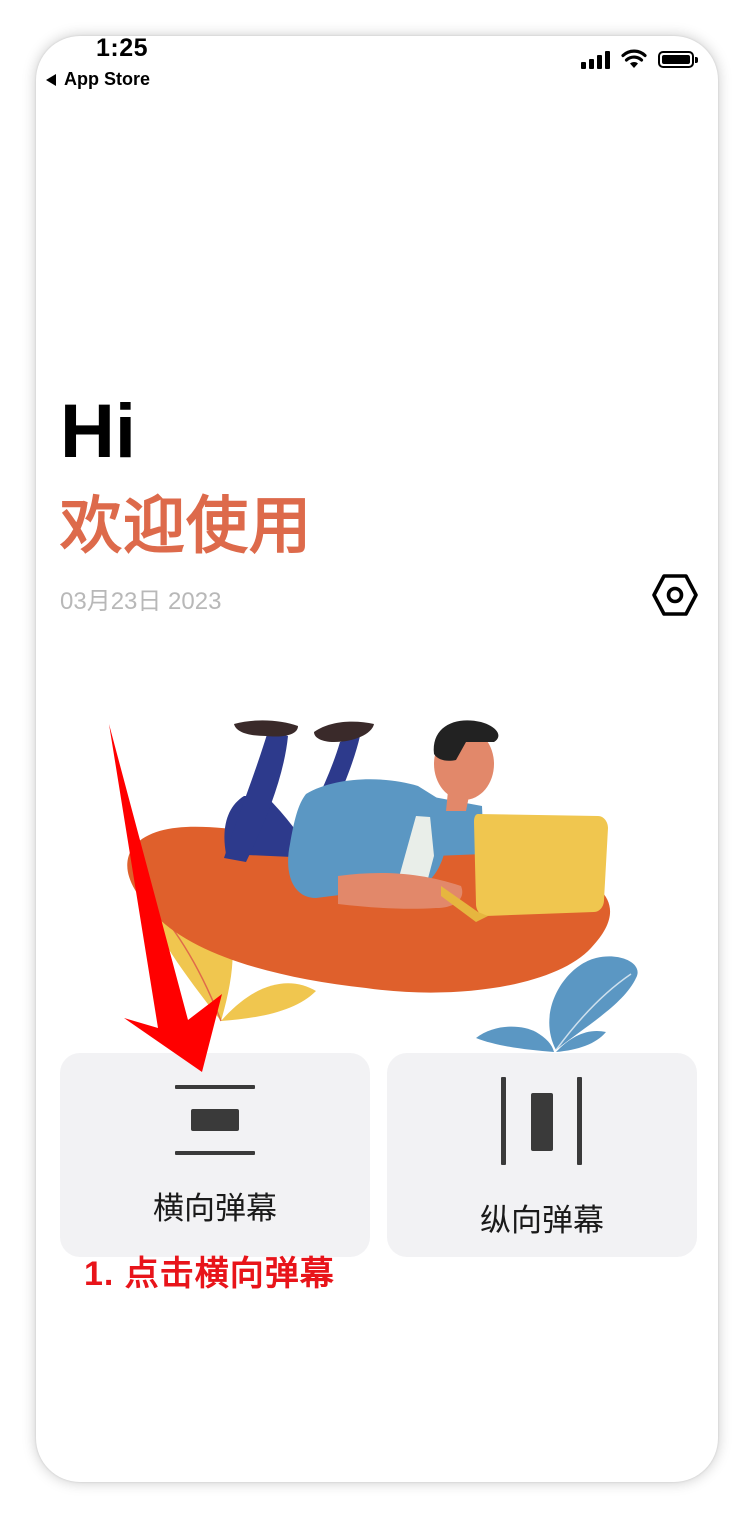 The height and width of the screenshot is (1518, 754). What do you see at coordinates (51, 79) in the screenshot?
I see `back-arrow-icon` at bounding box center [51, 79].